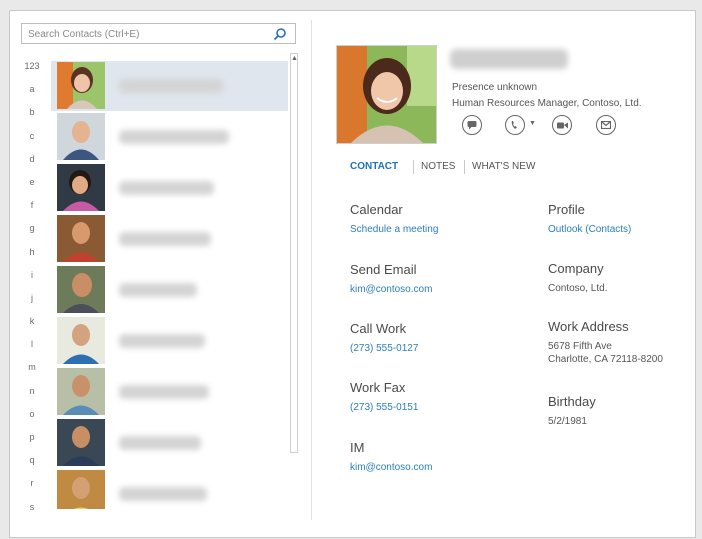 The width and height of the screenshot is (702, 539). I want to click on alpha-letter: q, so click(32, 460).